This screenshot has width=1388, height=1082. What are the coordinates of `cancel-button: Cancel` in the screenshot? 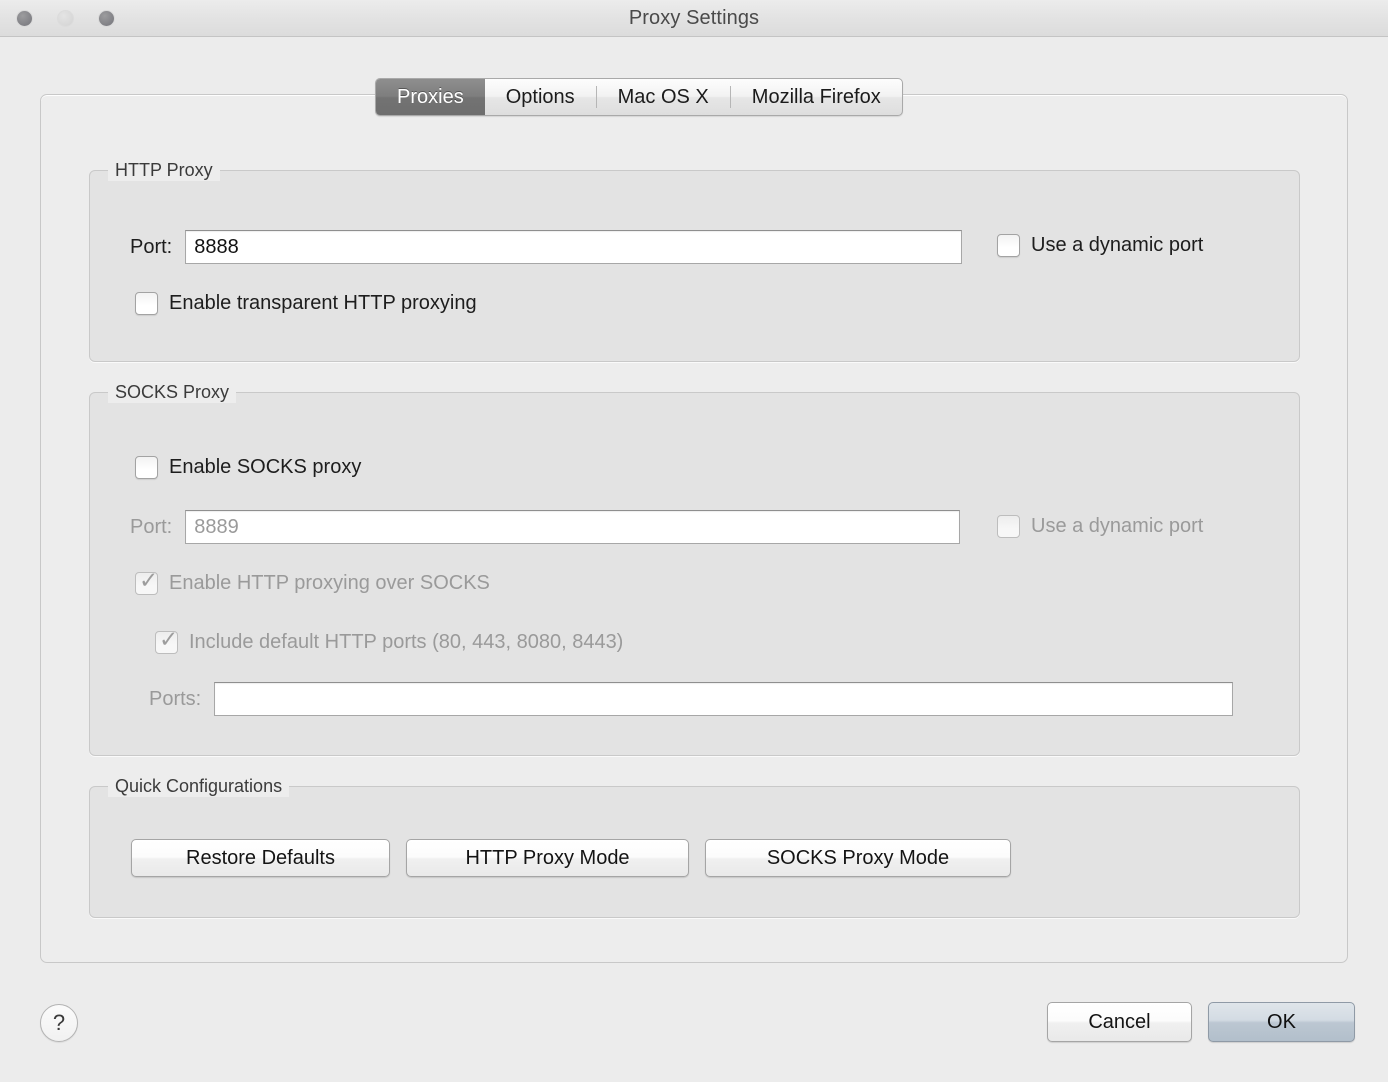 It's located at (1119, 1022).